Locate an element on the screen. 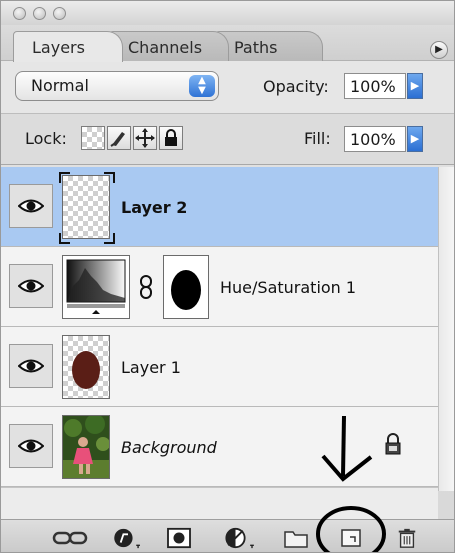 The width and height of the screenshot is (455, 553). layer-name: Hue/Saturation 1 is located at coordinates (288, 287).